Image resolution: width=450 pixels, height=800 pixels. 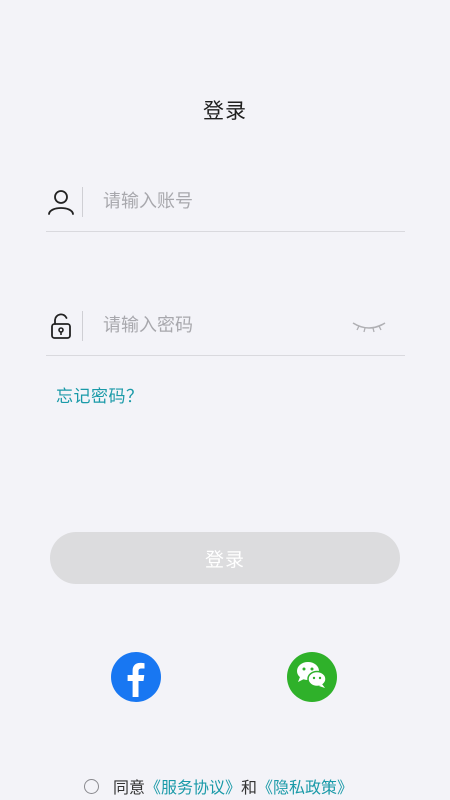 I want to click on unlock-icon, so click(x=61, y=326).